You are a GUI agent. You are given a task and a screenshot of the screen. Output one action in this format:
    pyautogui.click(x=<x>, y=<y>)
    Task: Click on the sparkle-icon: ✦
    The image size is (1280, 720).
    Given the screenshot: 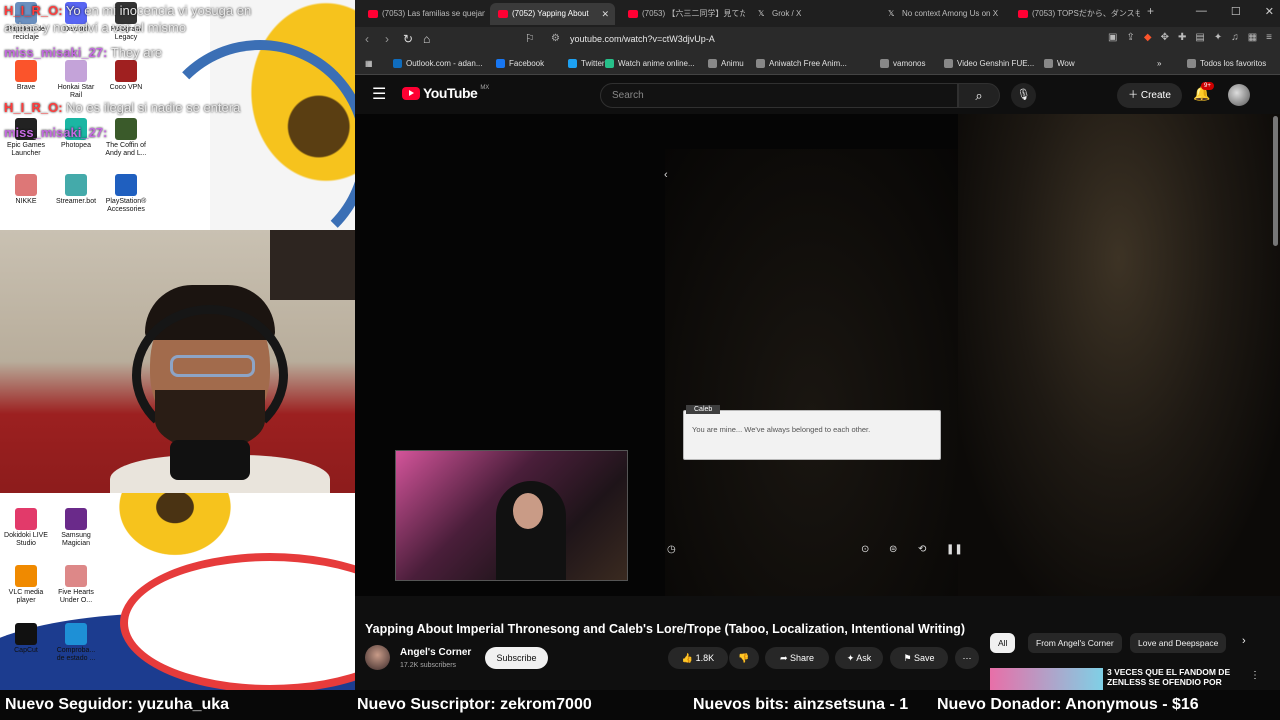 What is the action you would take?
    pyautogui.click(x=850, y=658)
    